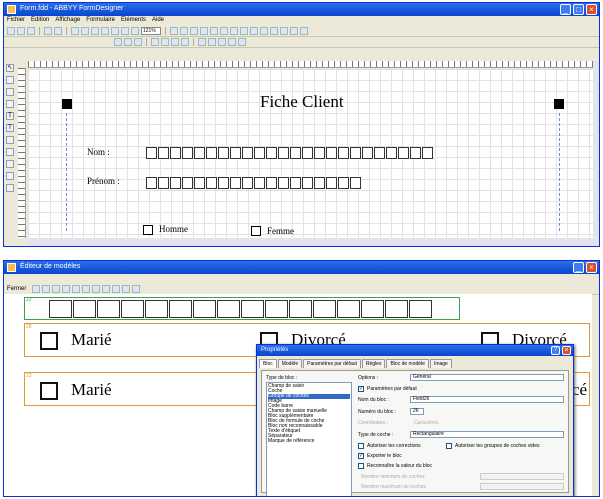 The height and width of the screenshot is (499, 603). I want to click on menu-affichage: Affichage, so click(67, 21).